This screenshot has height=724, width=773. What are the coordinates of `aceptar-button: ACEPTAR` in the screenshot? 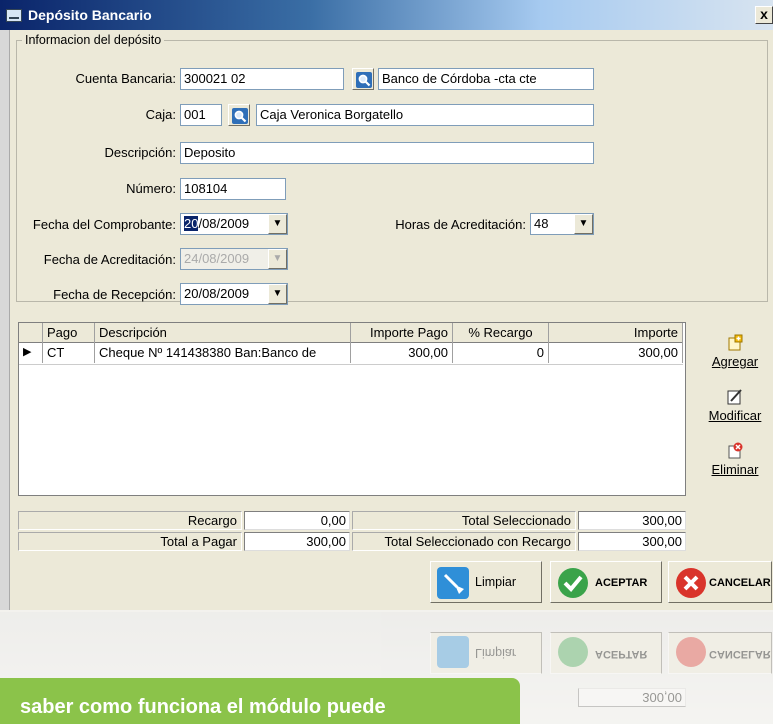 It's located at (606, 582).